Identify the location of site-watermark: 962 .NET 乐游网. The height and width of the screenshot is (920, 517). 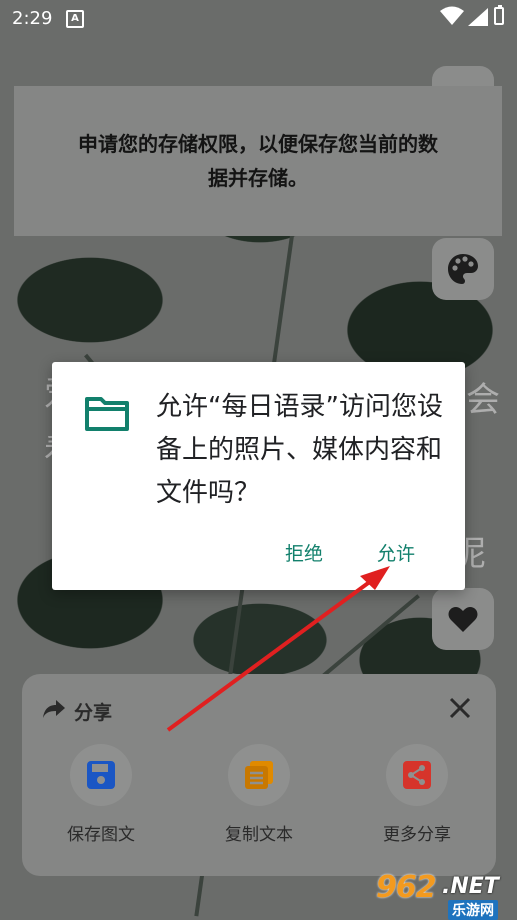
(445, 895).